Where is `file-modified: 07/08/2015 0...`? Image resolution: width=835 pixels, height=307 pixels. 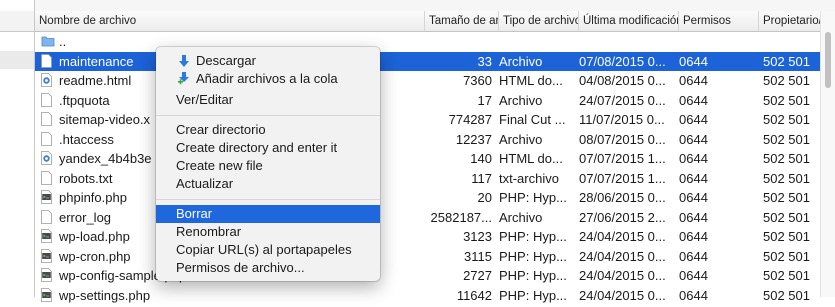 file-modified: 07/08/2015 0... is located at coordinates (622, 61).